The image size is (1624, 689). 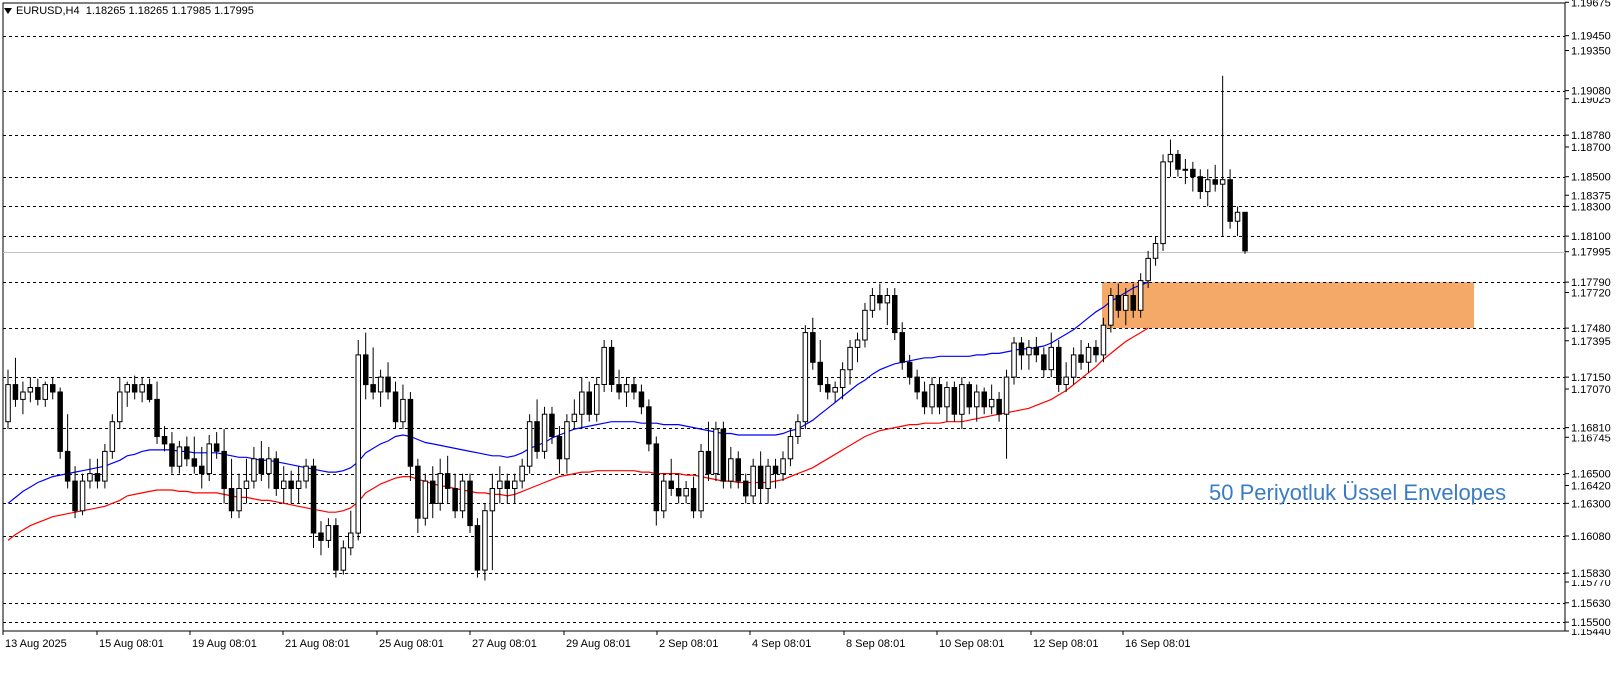 I want to click on level-label: 1.16500, so click(x=1591, y=475).